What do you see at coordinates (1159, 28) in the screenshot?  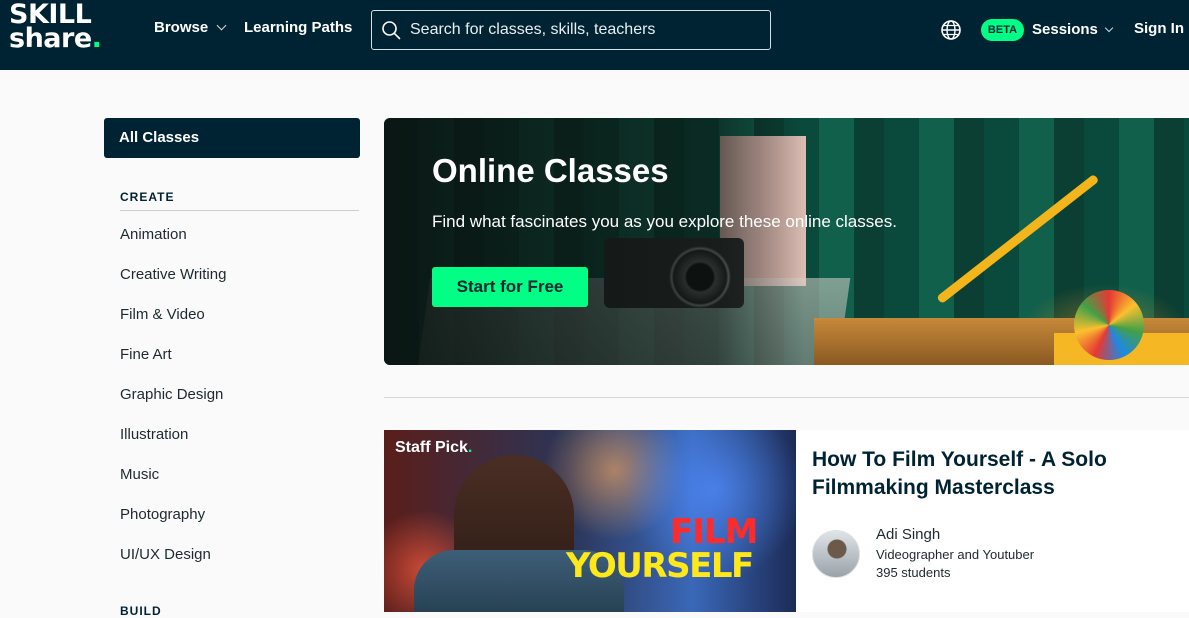 I see `sign-in-link: Sign In` at bounding box center [1159, 28].